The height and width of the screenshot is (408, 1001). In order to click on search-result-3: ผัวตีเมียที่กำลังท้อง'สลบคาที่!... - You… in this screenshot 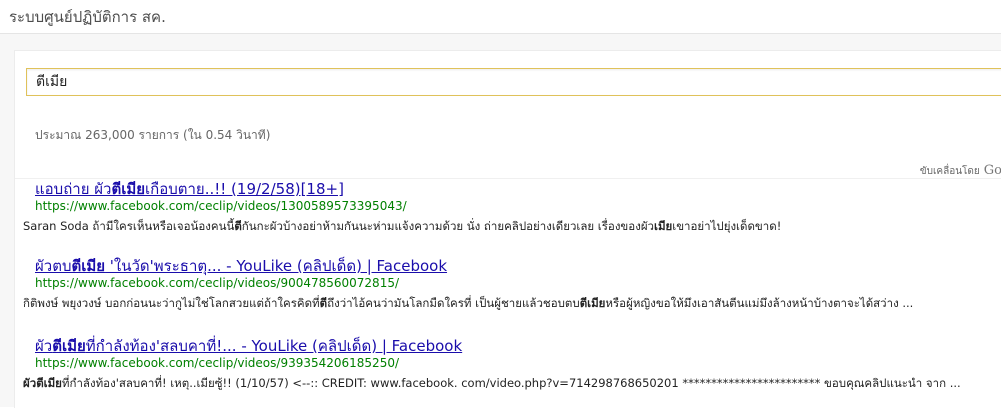, I will do `click(511, 364)`.